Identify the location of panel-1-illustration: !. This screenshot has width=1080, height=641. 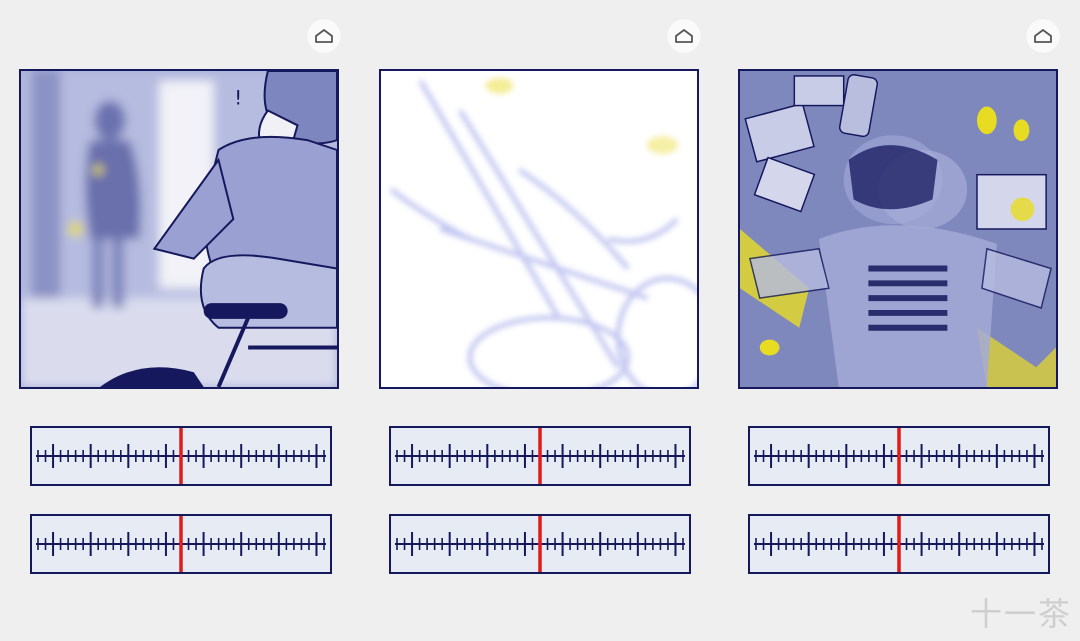
(179, 229).